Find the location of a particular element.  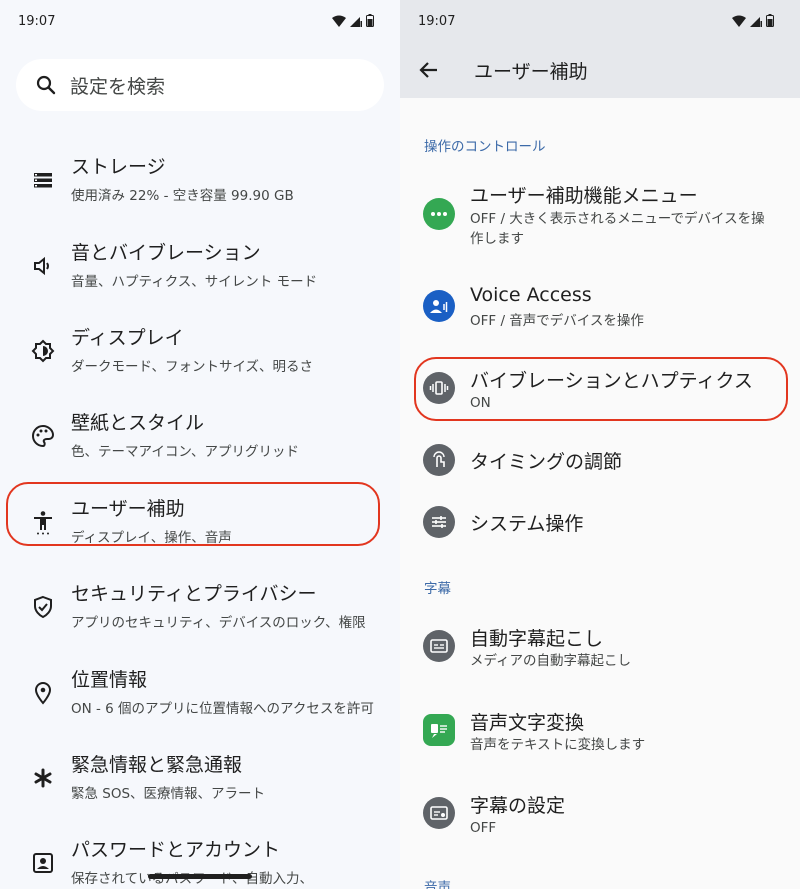

settings-item-display: ディスプレイ ダークモード、フォントサイズ、明るさ is located at coordinates (200, 351).